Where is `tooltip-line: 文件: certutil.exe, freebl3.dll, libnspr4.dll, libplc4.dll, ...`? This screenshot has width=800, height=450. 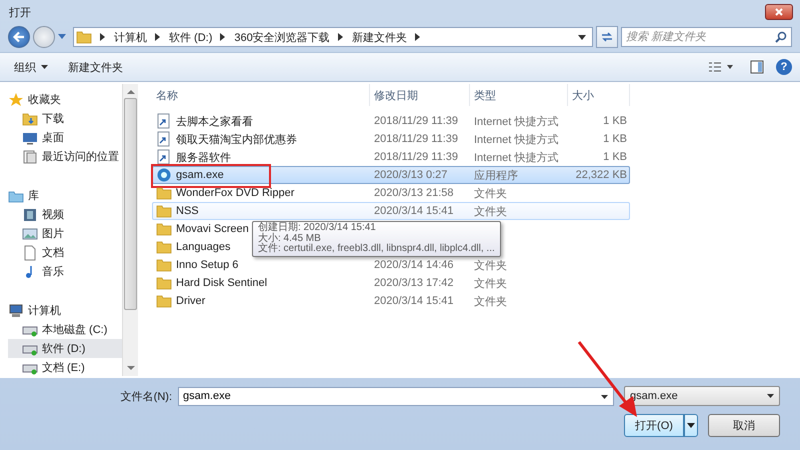 tooltip-line: 文件: certutil.exe, freebl3.dll, libnspr4.dll, libplc4.dll, ... is located at coordinates (376, 249).